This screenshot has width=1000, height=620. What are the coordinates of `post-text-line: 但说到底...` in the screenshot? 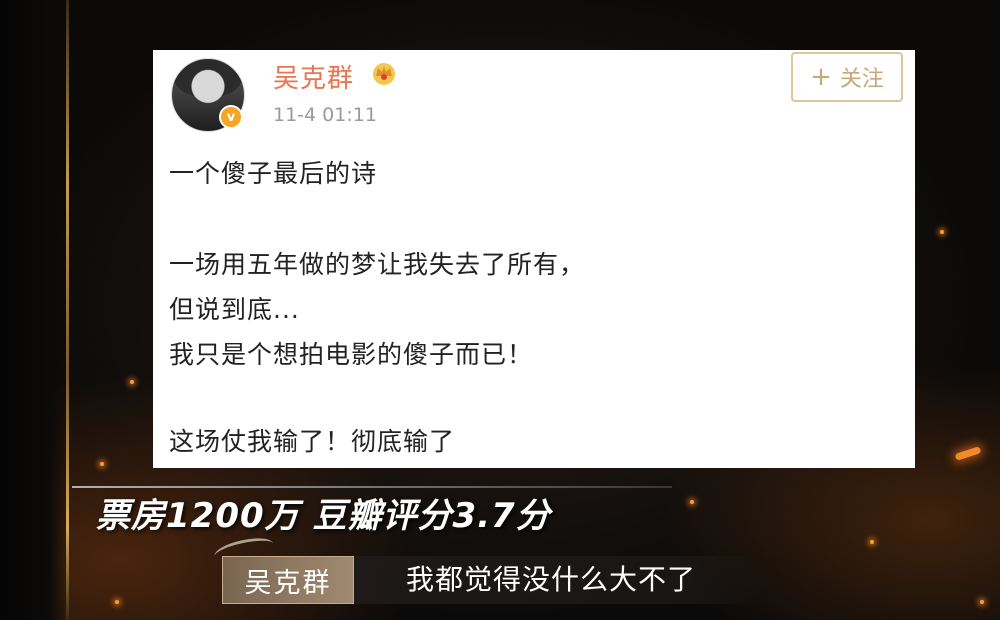 It's located at (234, 309).